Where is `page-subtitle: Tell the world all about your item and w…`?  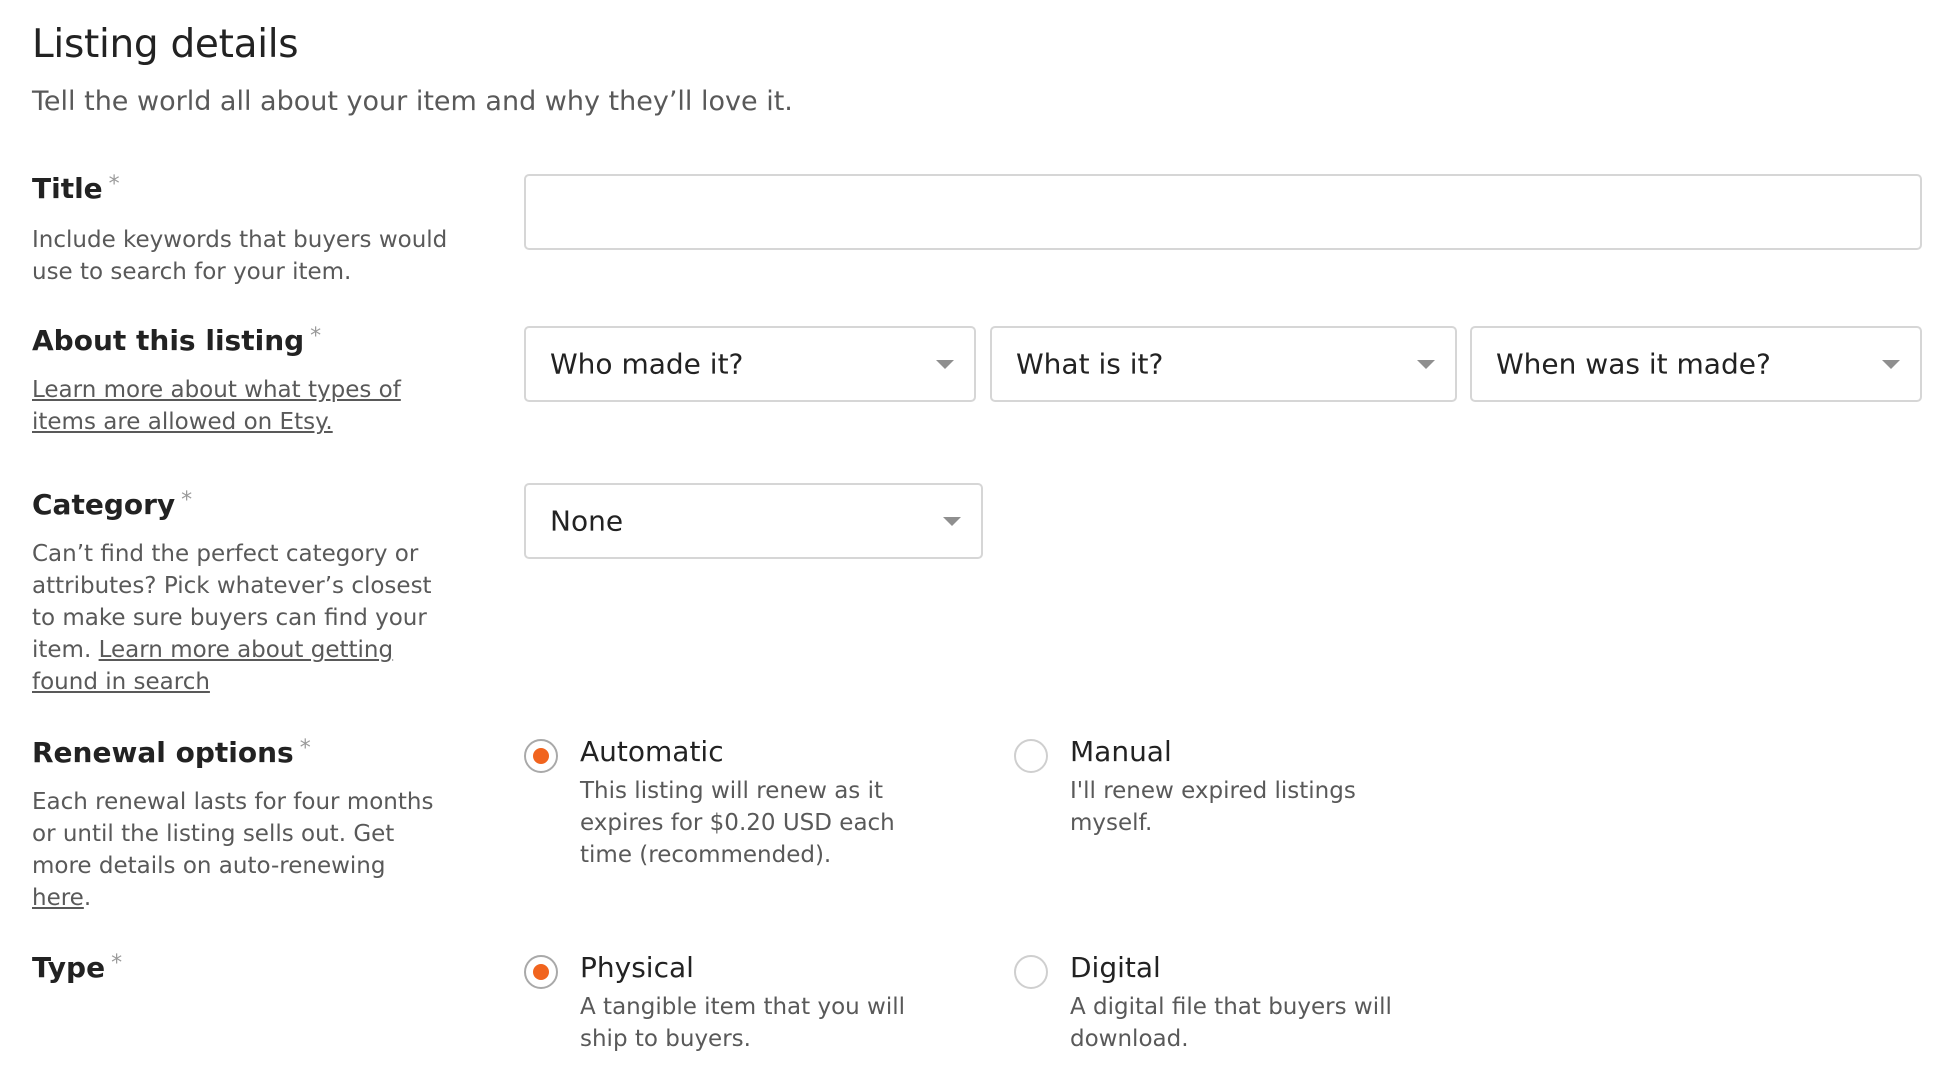 page-subtitle: Tell the world all about your item and w… is located at coordinates (412, 101).